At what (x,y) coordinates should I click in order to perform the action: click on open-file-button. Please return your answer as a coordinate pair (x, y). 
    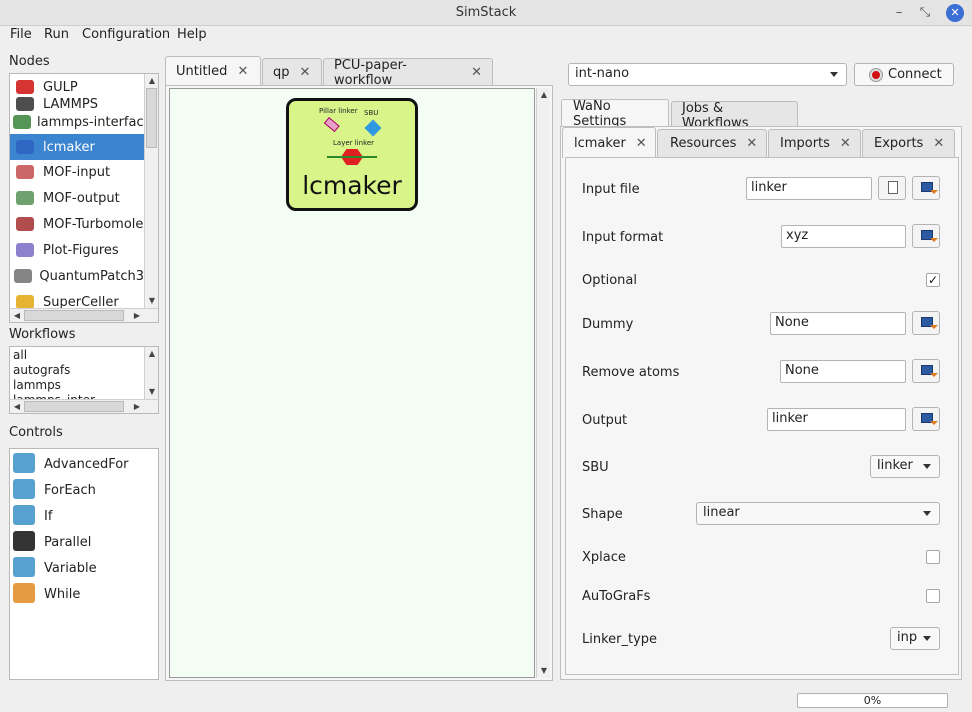
    Looking at the image, I should click on (892, 188).